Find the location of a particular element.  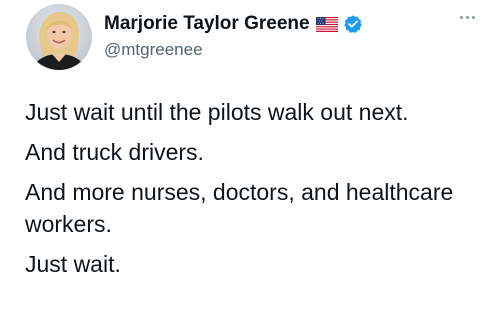

more-options-icon is located at coordinates (467, 17).